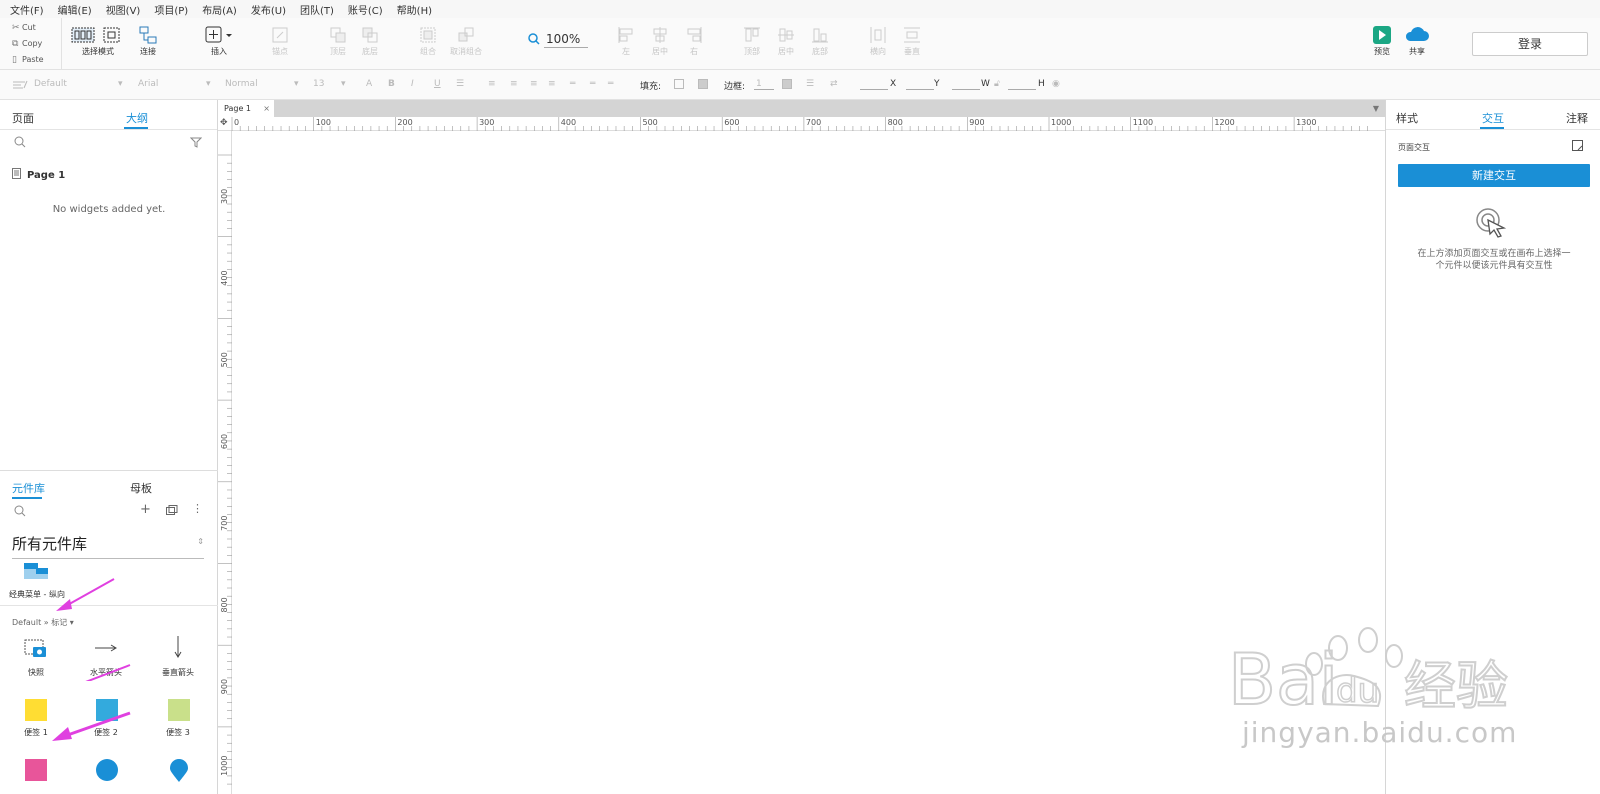 Image resolution: width=1600 pixels, height=794 pixels. Describe the element at coordinates (75, 9) in the screenshot. I see `menu-edit: 编辑(E)` at that location.